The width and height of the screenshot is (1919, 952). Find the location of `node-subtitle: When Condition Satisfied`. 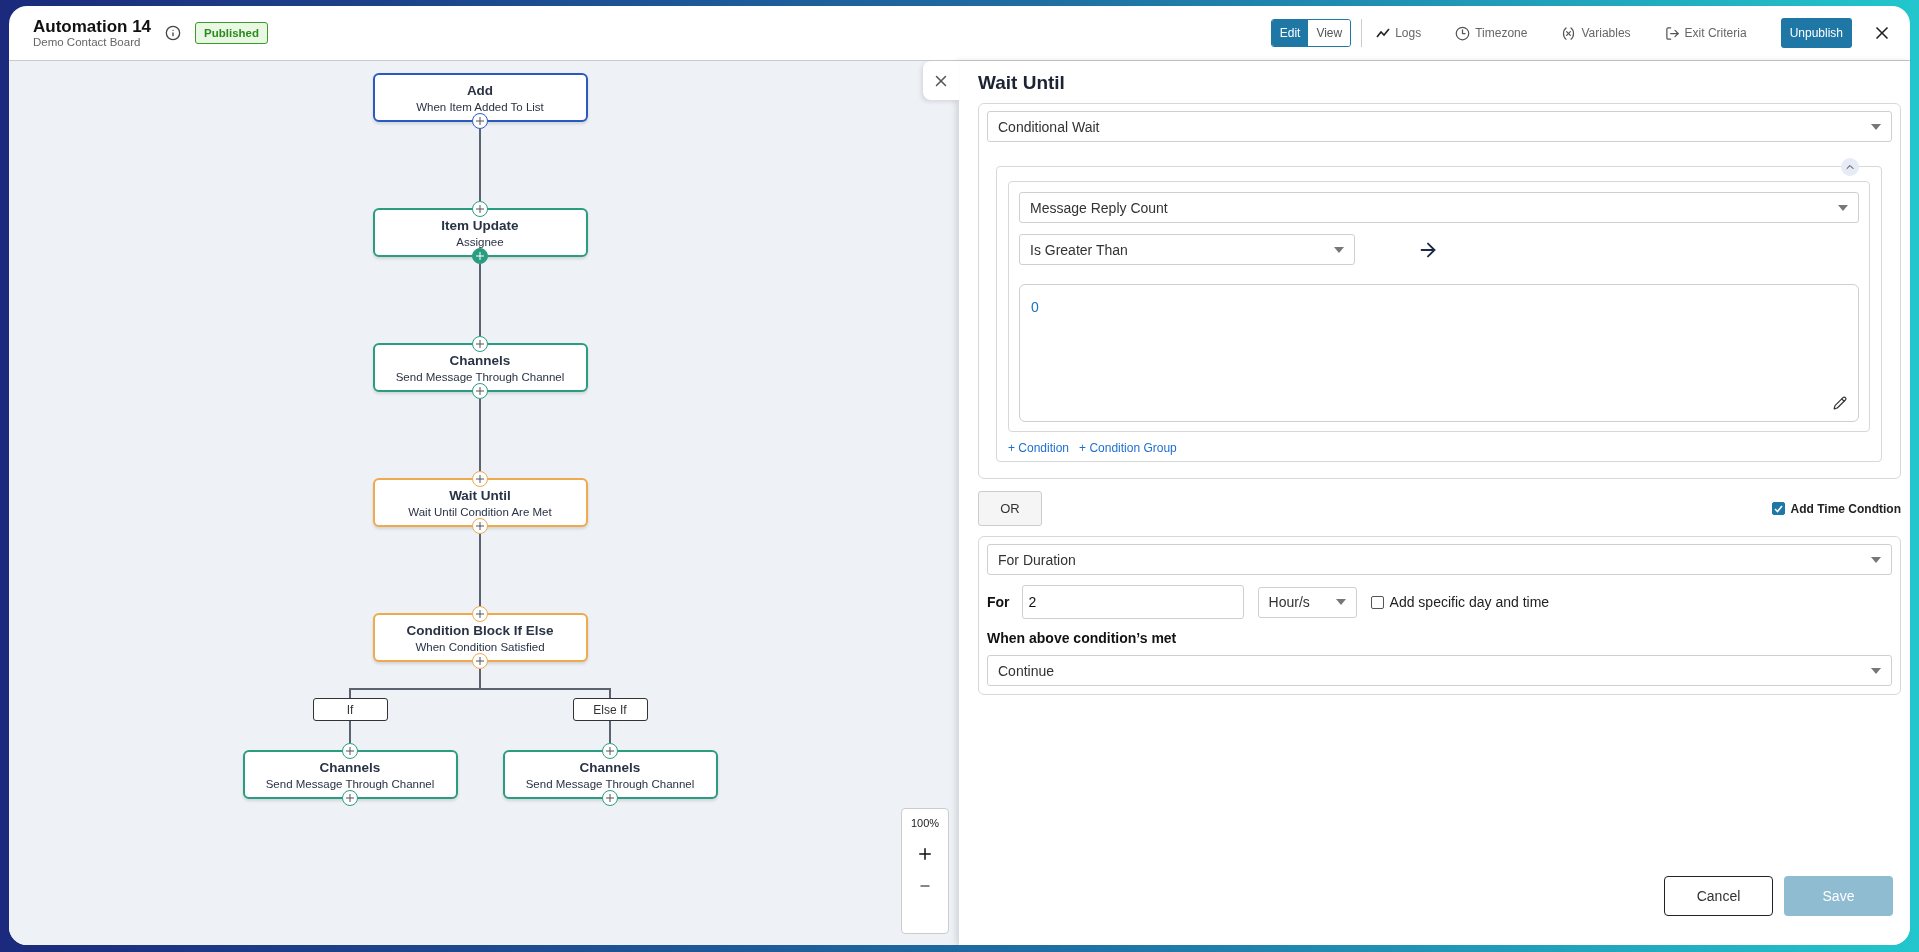

node-subtitle: When Condition Satisfied is located at coordinates (480, 646).